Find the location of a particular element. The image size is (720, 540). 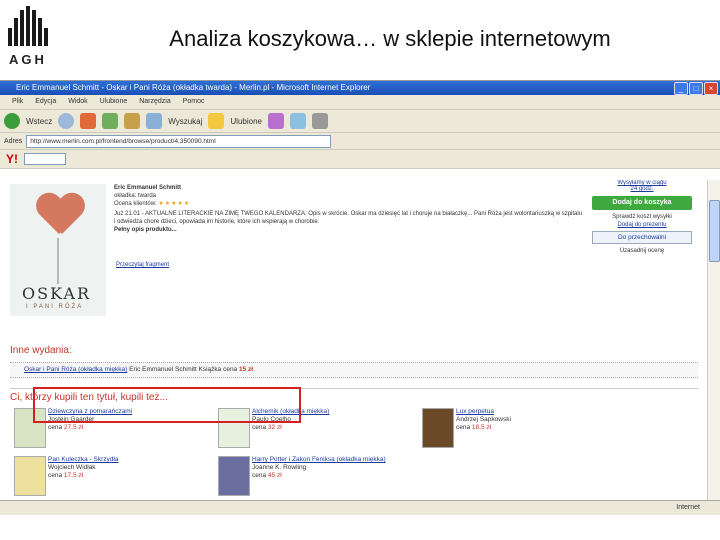

yahoo-search-input is located at coordinates (45, 159).